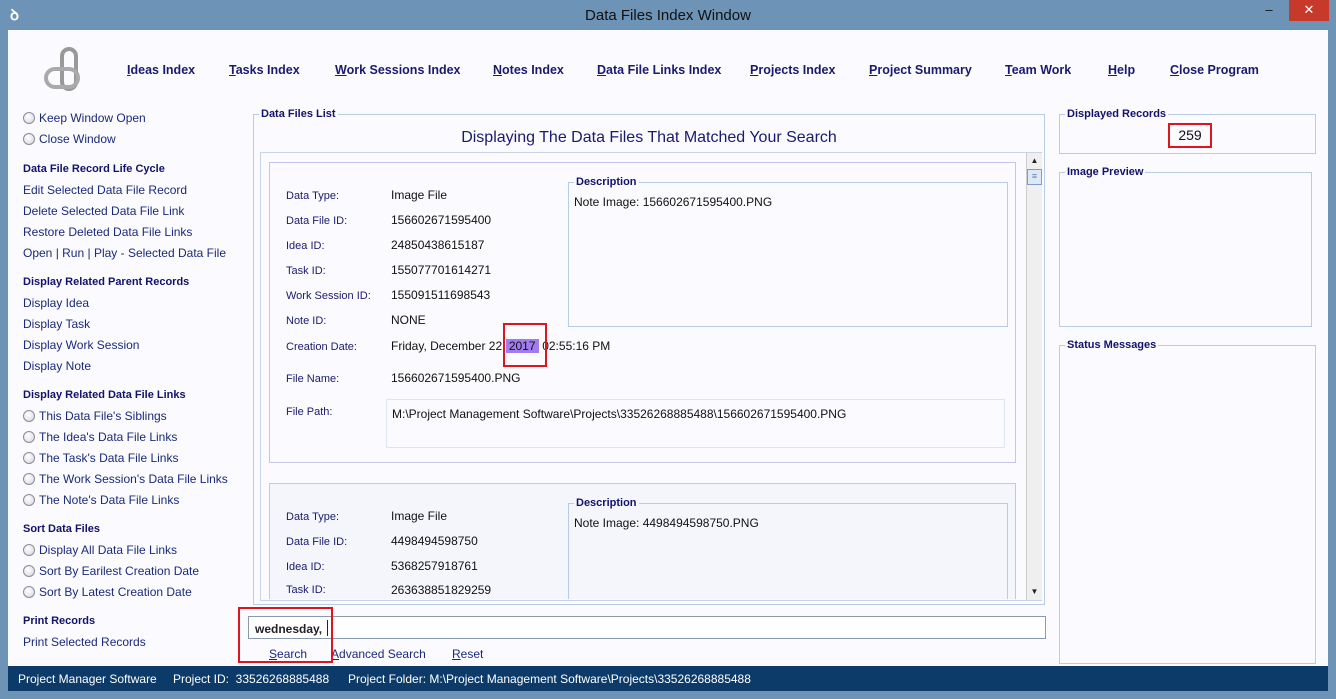  Describe the element at coordinates (1185, 246) in the screenshot. I see `image-preview-panel: Image Preview` at that location.